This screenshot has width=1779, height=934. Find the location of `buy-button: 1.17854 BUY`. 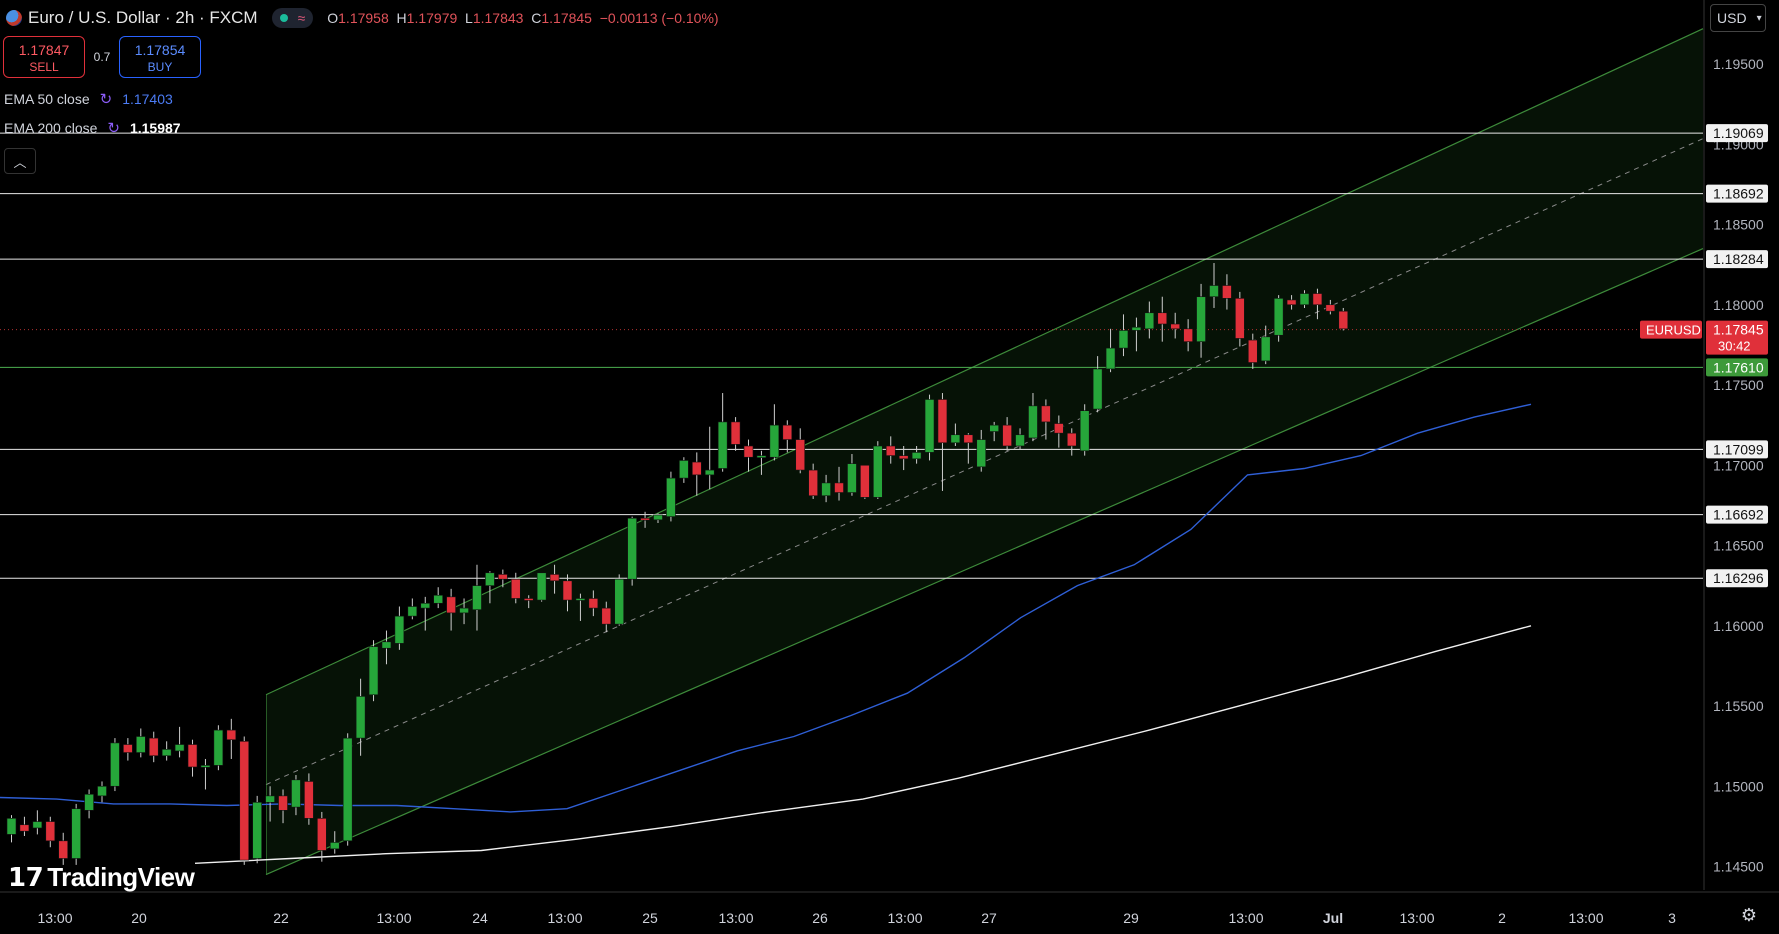

buy-button: 1.17854 BUY is located at coordinates (160, 57).